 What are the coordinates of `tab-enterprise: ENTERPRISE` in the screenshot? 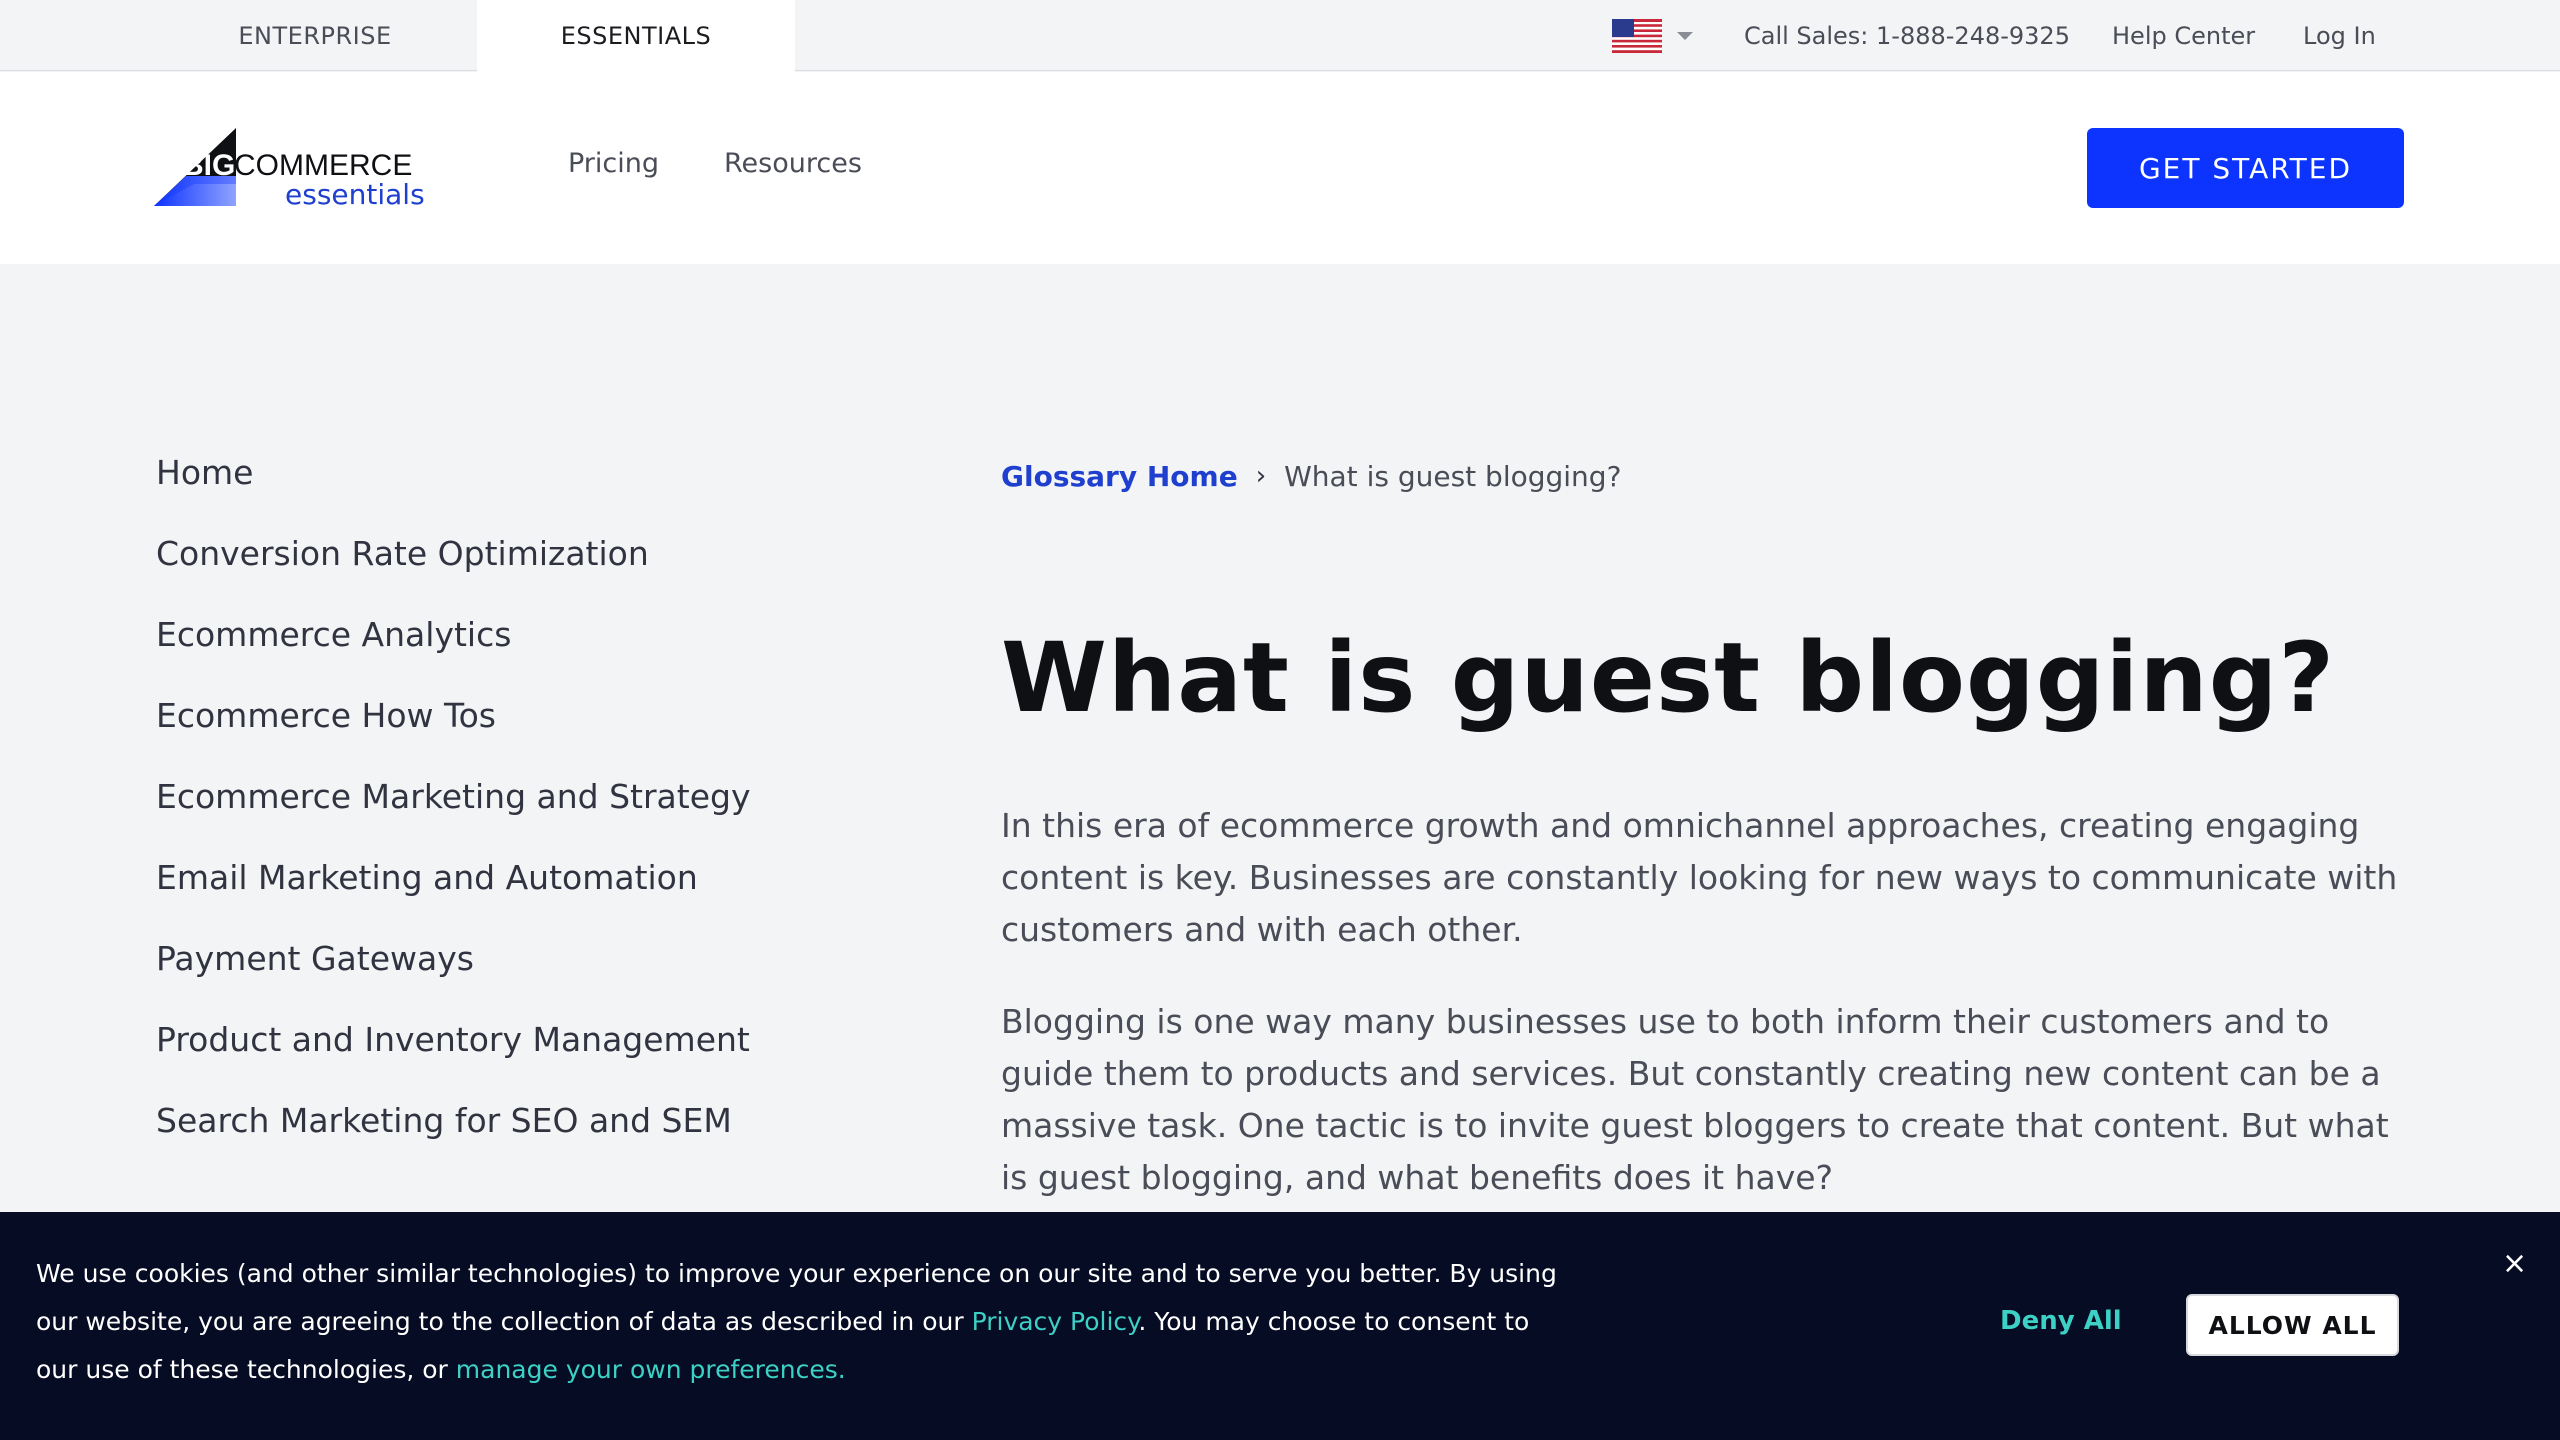 It's located at (315, 36).